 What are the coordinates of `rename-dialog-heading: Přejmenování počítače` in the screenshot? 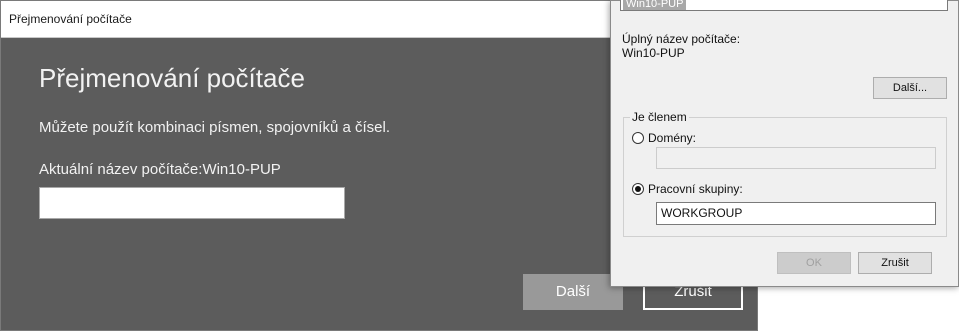 It's located at (172, 78).